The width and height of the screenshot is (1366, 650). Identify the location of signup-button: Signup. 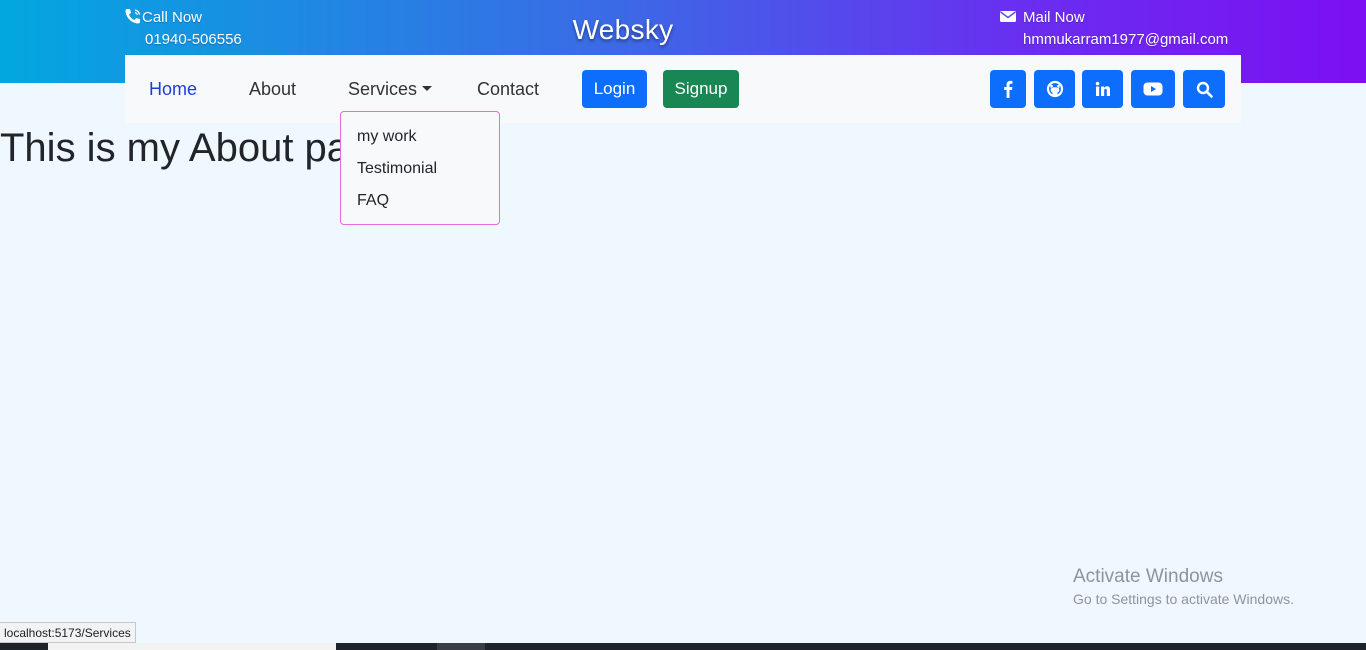
(701, 89).